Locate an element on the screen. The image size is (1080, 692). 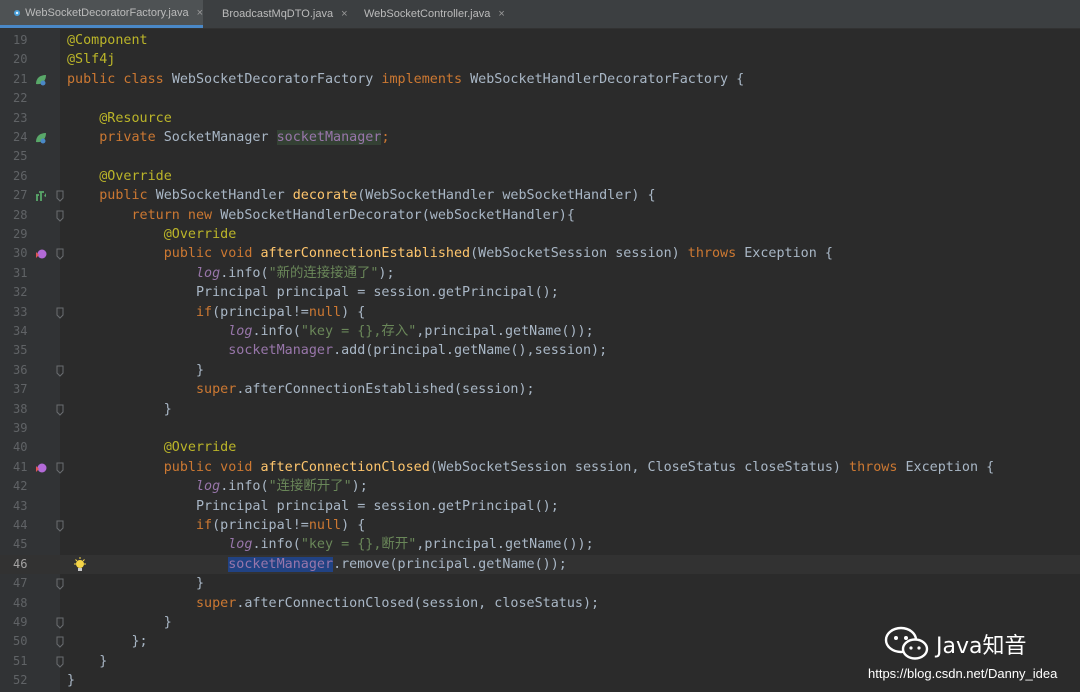
tab-2: WebSocketController.java × is located at coordinates (425, 14).